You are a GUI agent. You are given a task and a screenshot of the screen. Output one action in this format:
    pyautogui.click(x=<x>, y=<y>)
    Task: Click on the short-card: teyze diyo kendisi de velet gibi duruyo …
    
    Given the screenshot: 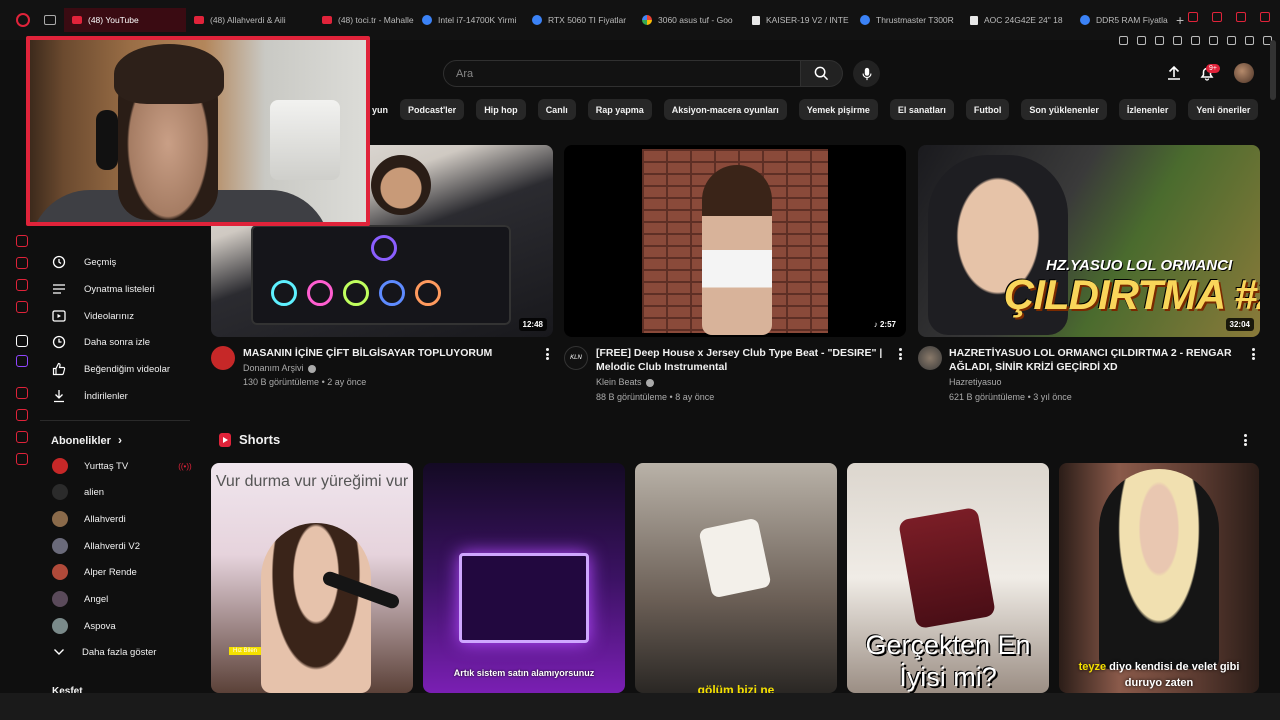 What is the action you would take?
    pyautogui.click(x=1159, y=578)
    